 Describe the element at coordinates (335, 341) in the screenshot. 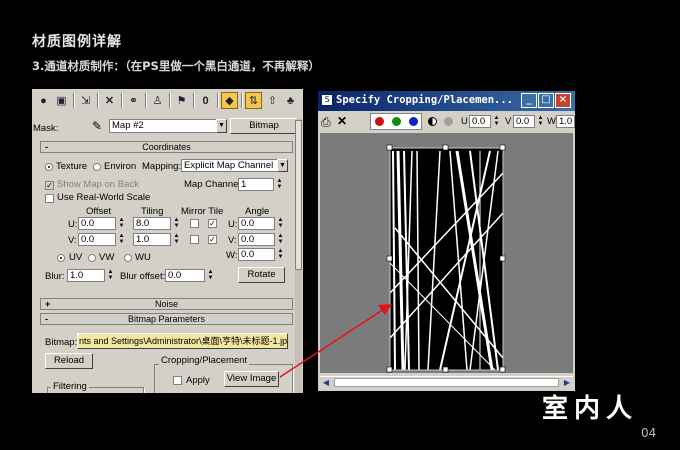

I see `pointer-arrow` at that location.